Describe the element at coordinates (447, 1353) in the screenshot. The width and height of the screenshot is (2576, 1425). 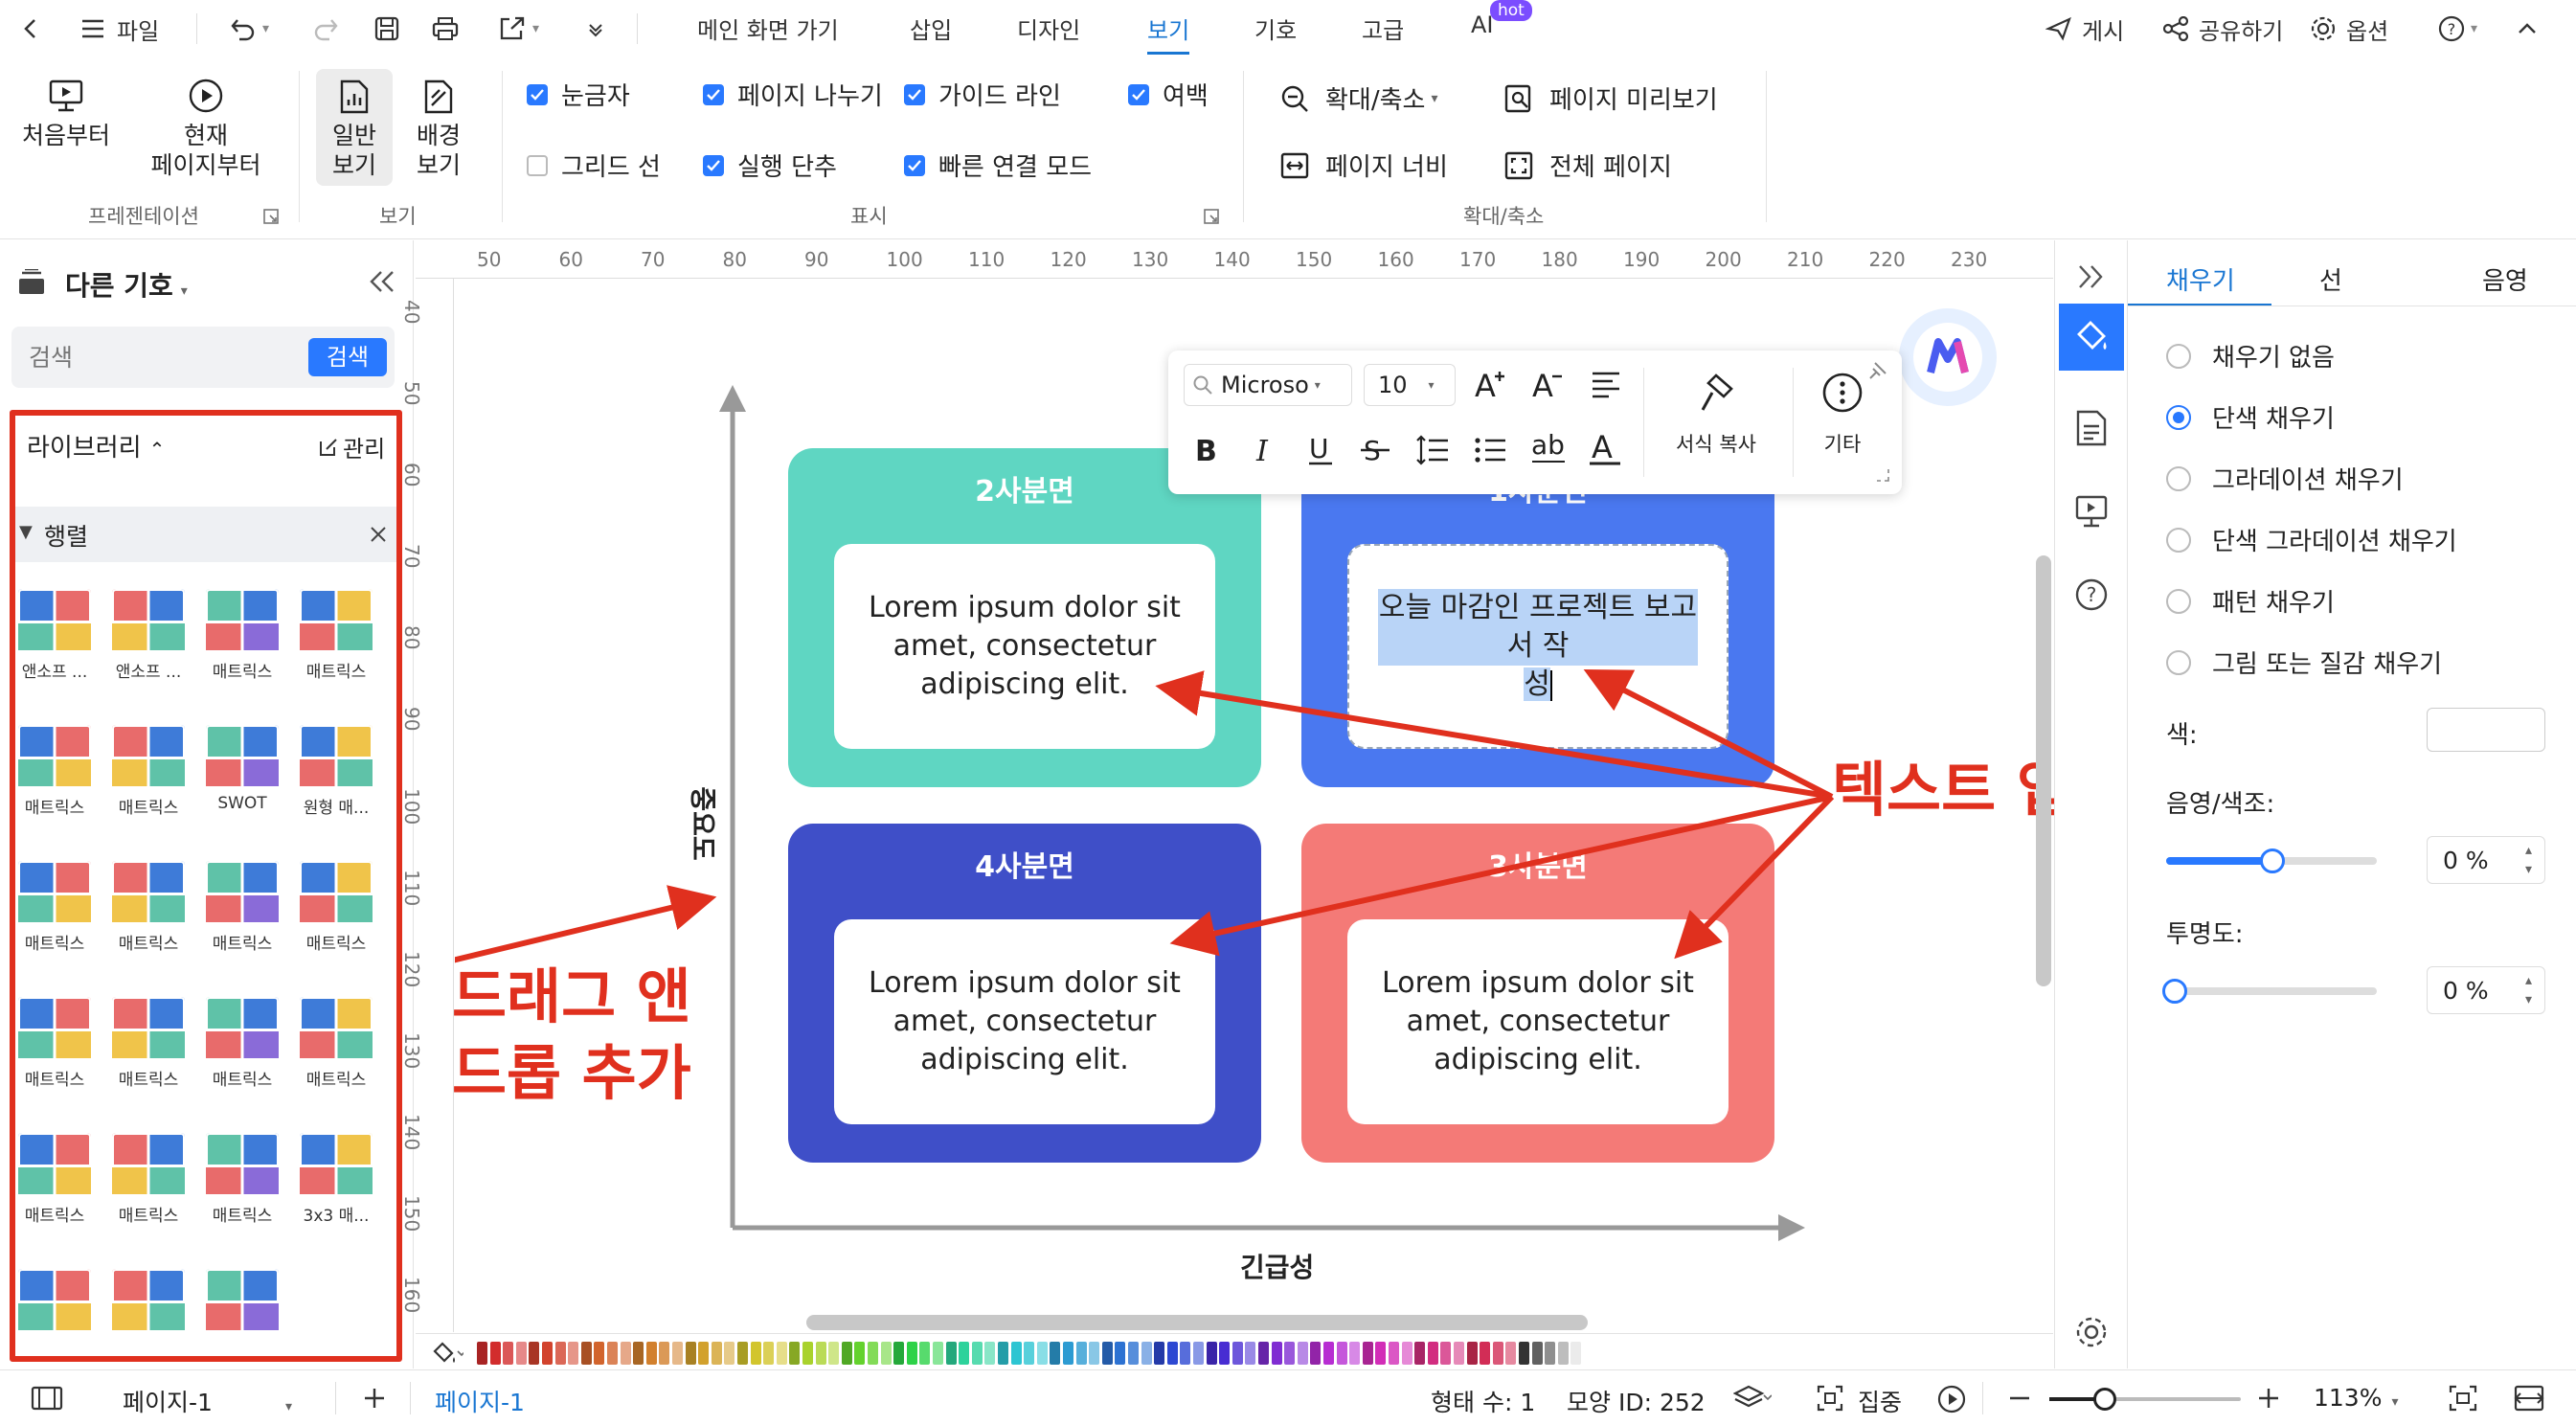
I see `fill-color-icon` at that location.